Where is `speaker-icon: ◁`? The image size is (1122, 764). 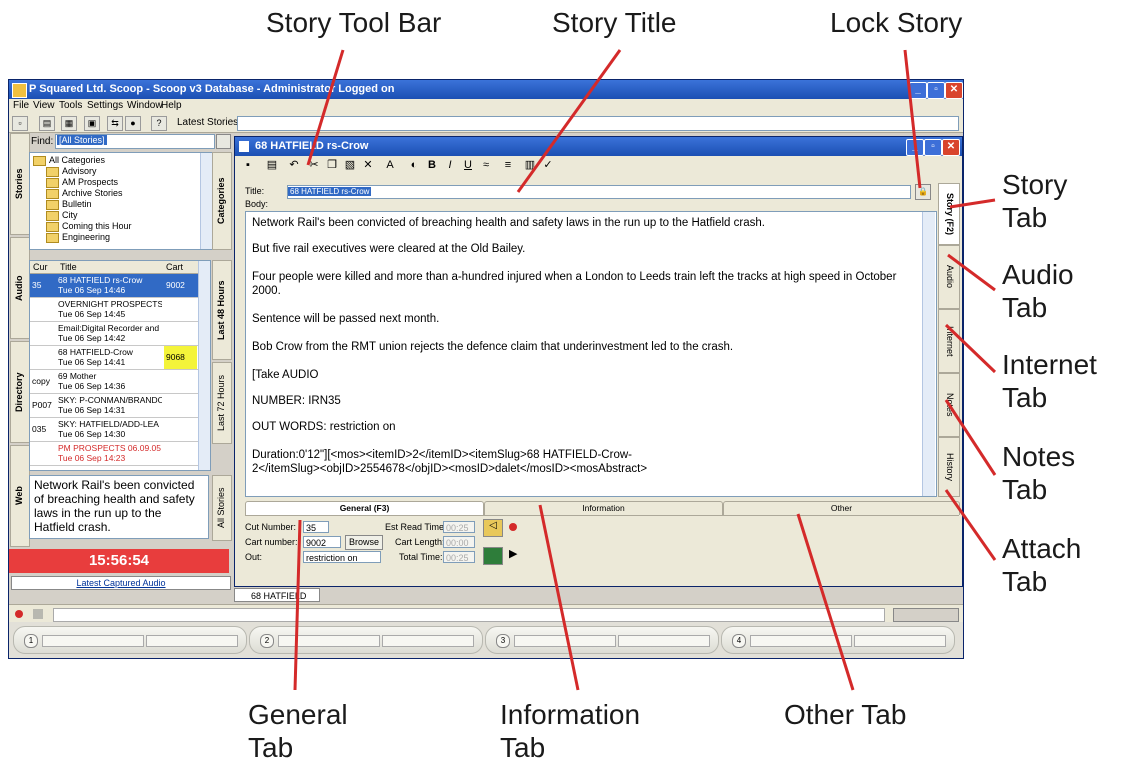 speaker-icon: ◁ is located at coordinates (493, 528).